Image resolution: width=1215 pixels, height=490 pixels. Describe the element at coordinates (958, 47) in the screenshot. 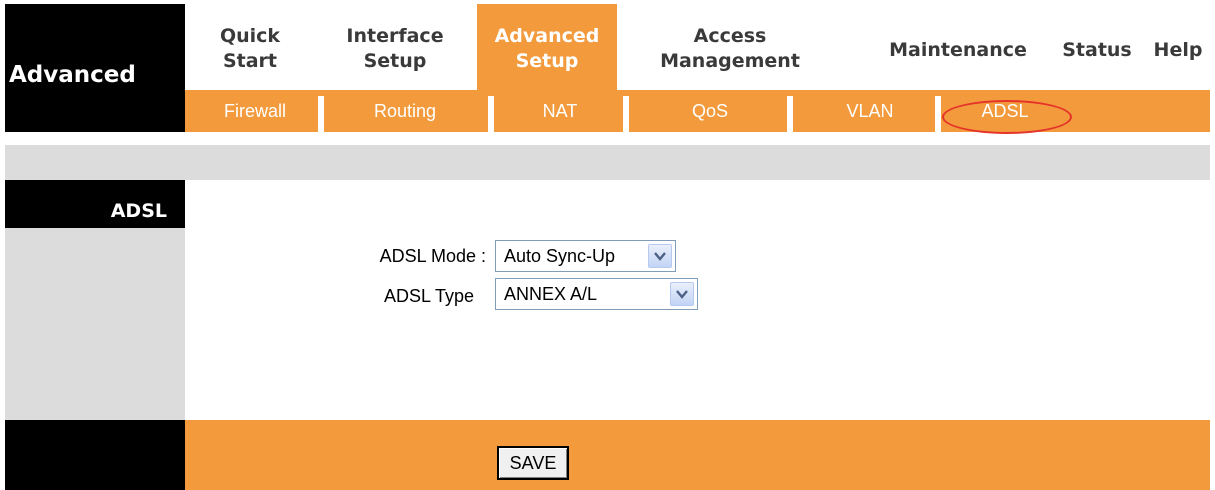

I see `nav-maintenance: Maintenance` at that location.